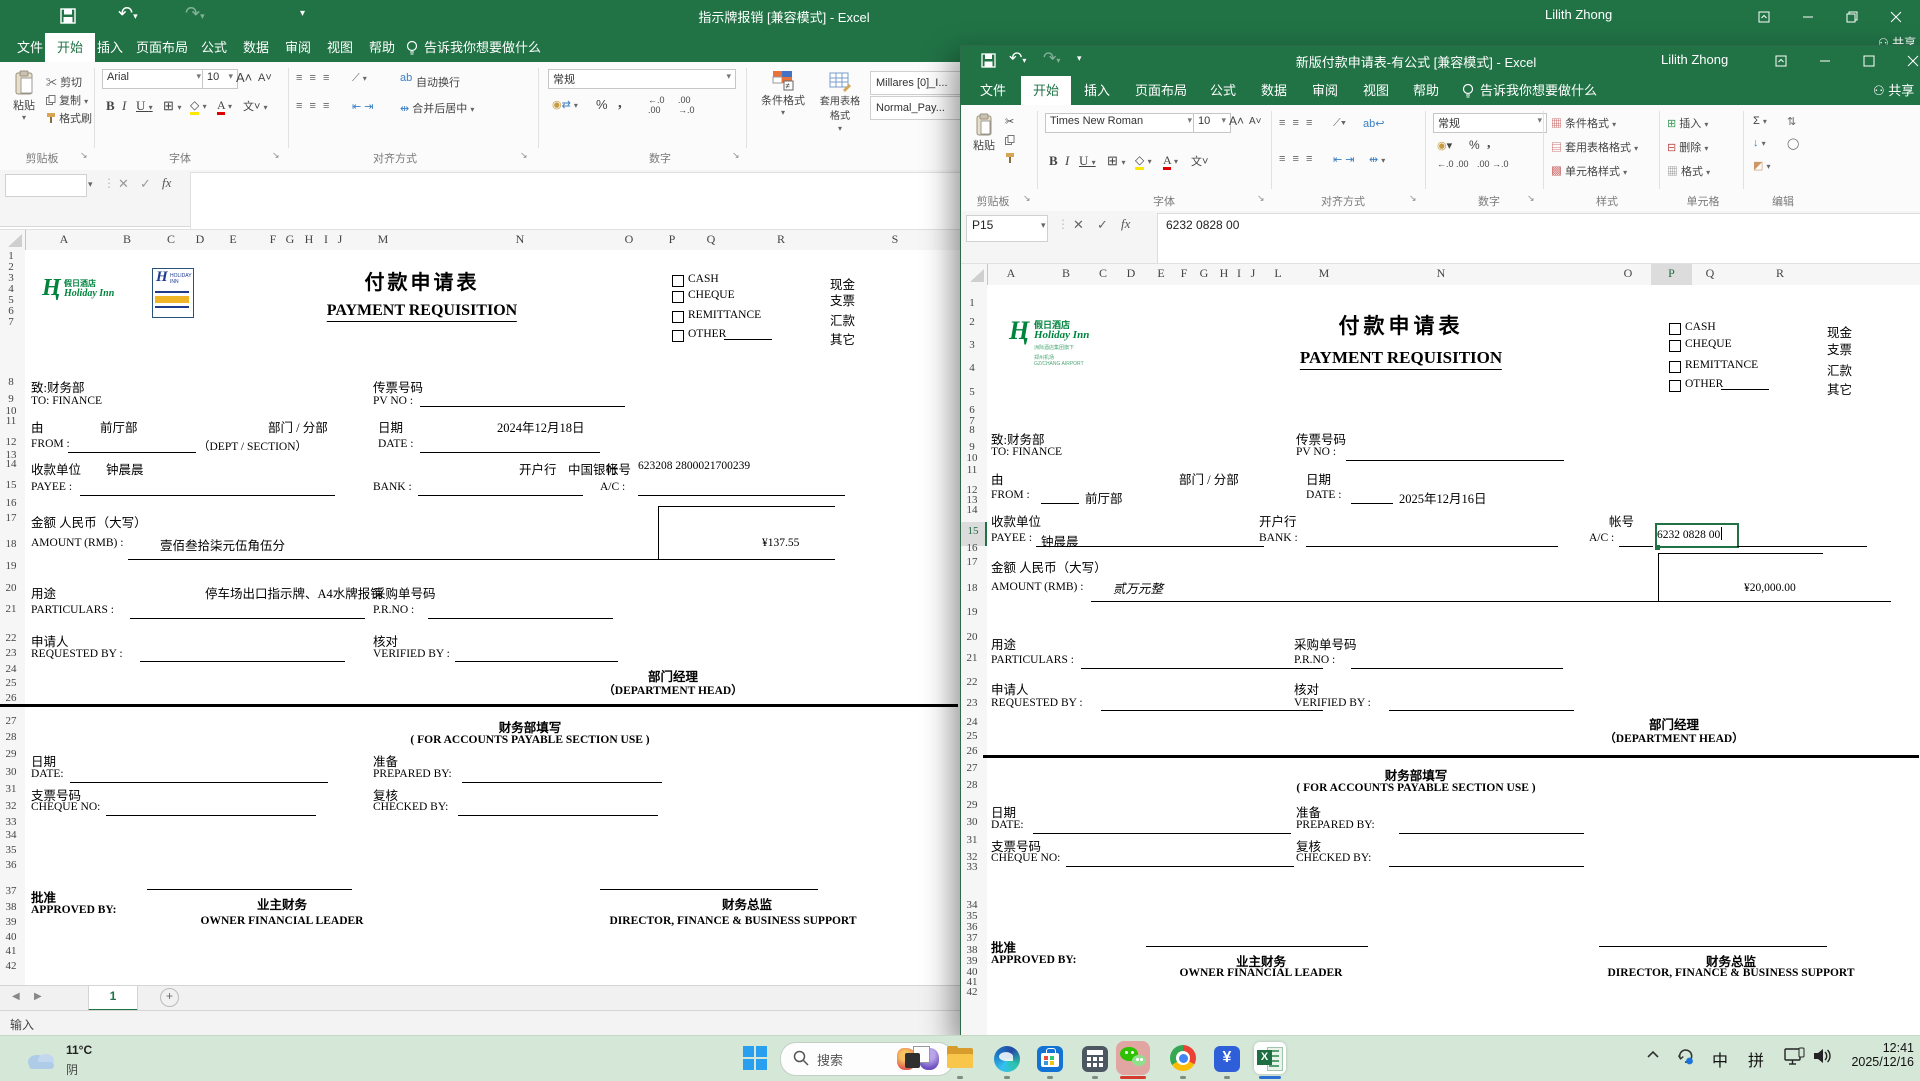 The image size is (1920, 1081). What do you see at coordinates (1278, 522) in the screenshot?
I see `fg-bank-cn: 开户行` at bounding box center [1278, 522].